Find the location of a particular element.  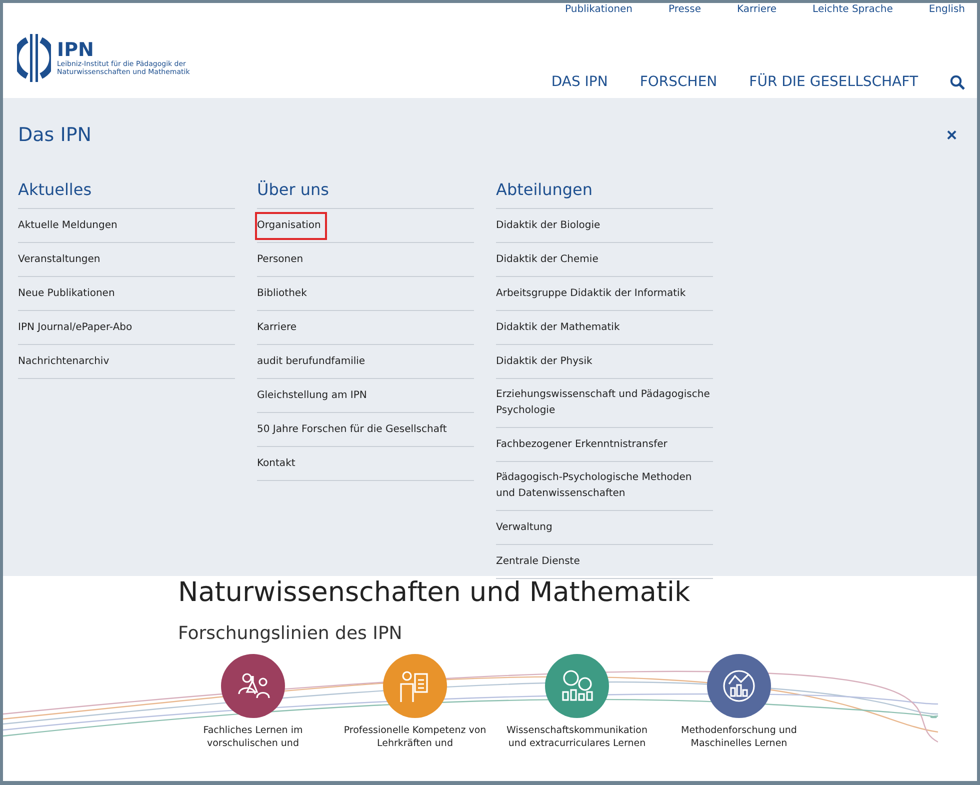

top-link: Leichte Sprache is located at coordinates (852, 9).